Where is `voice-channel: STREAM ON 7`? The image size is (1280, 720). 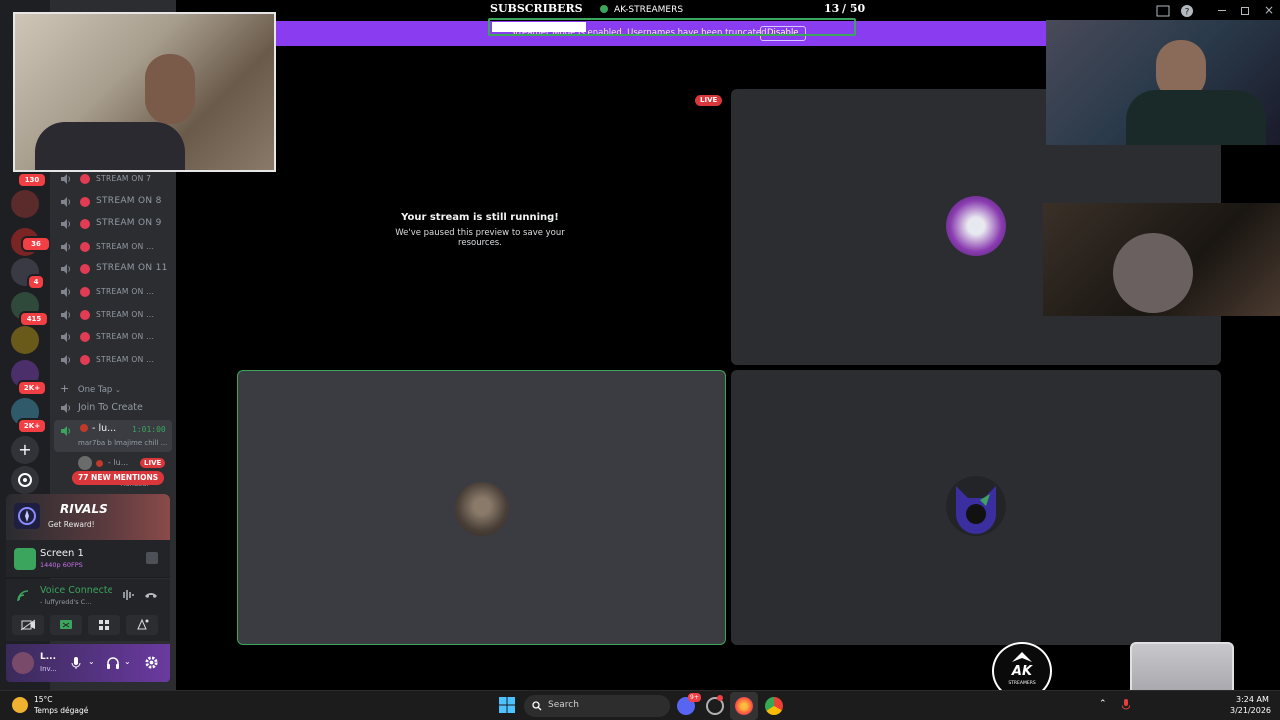 voice-channel: STREAM ON 7 is located at coordinates (115, 179).